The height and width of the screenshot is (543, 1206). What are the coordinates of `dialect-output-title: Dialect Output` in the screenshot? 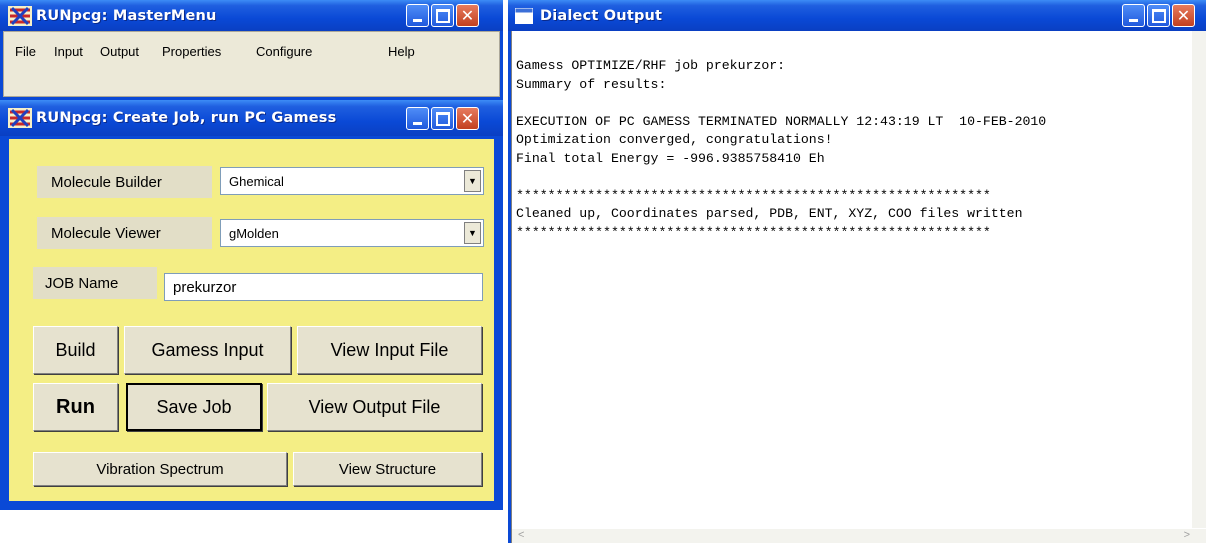 It's located at (601, 15).